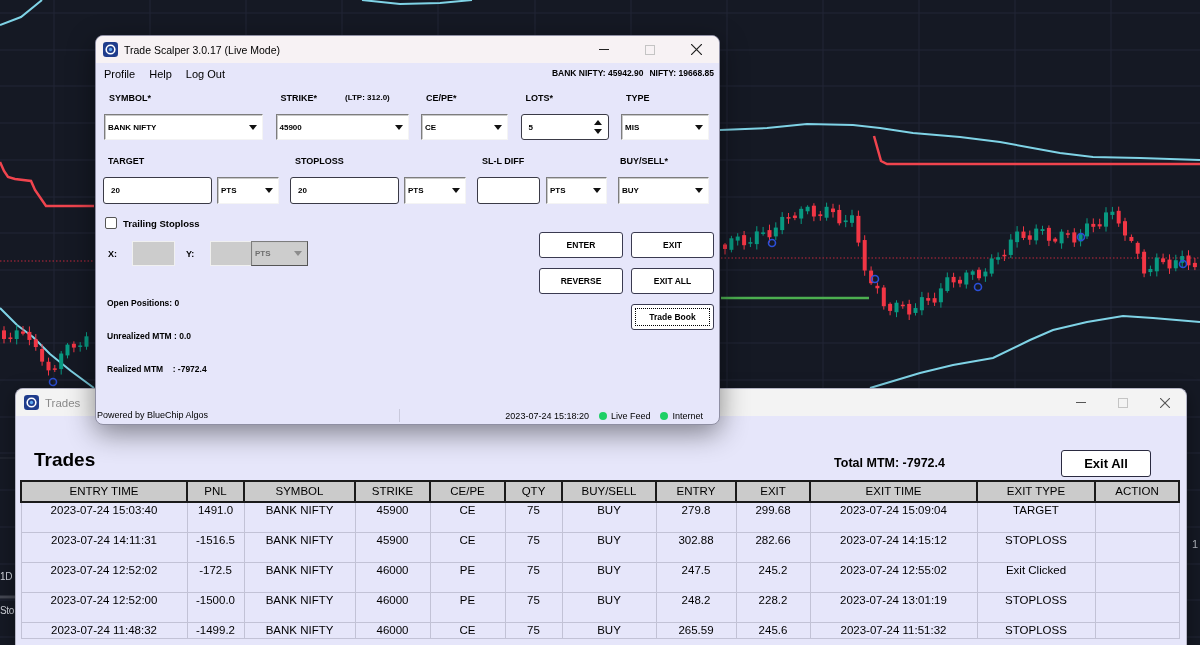 This screenshot has width=1200, height=645. What do you see at coordinates (696, 517) in the screenshot?
I see `table-cell: 279.8` at bounding box center [696, 517].